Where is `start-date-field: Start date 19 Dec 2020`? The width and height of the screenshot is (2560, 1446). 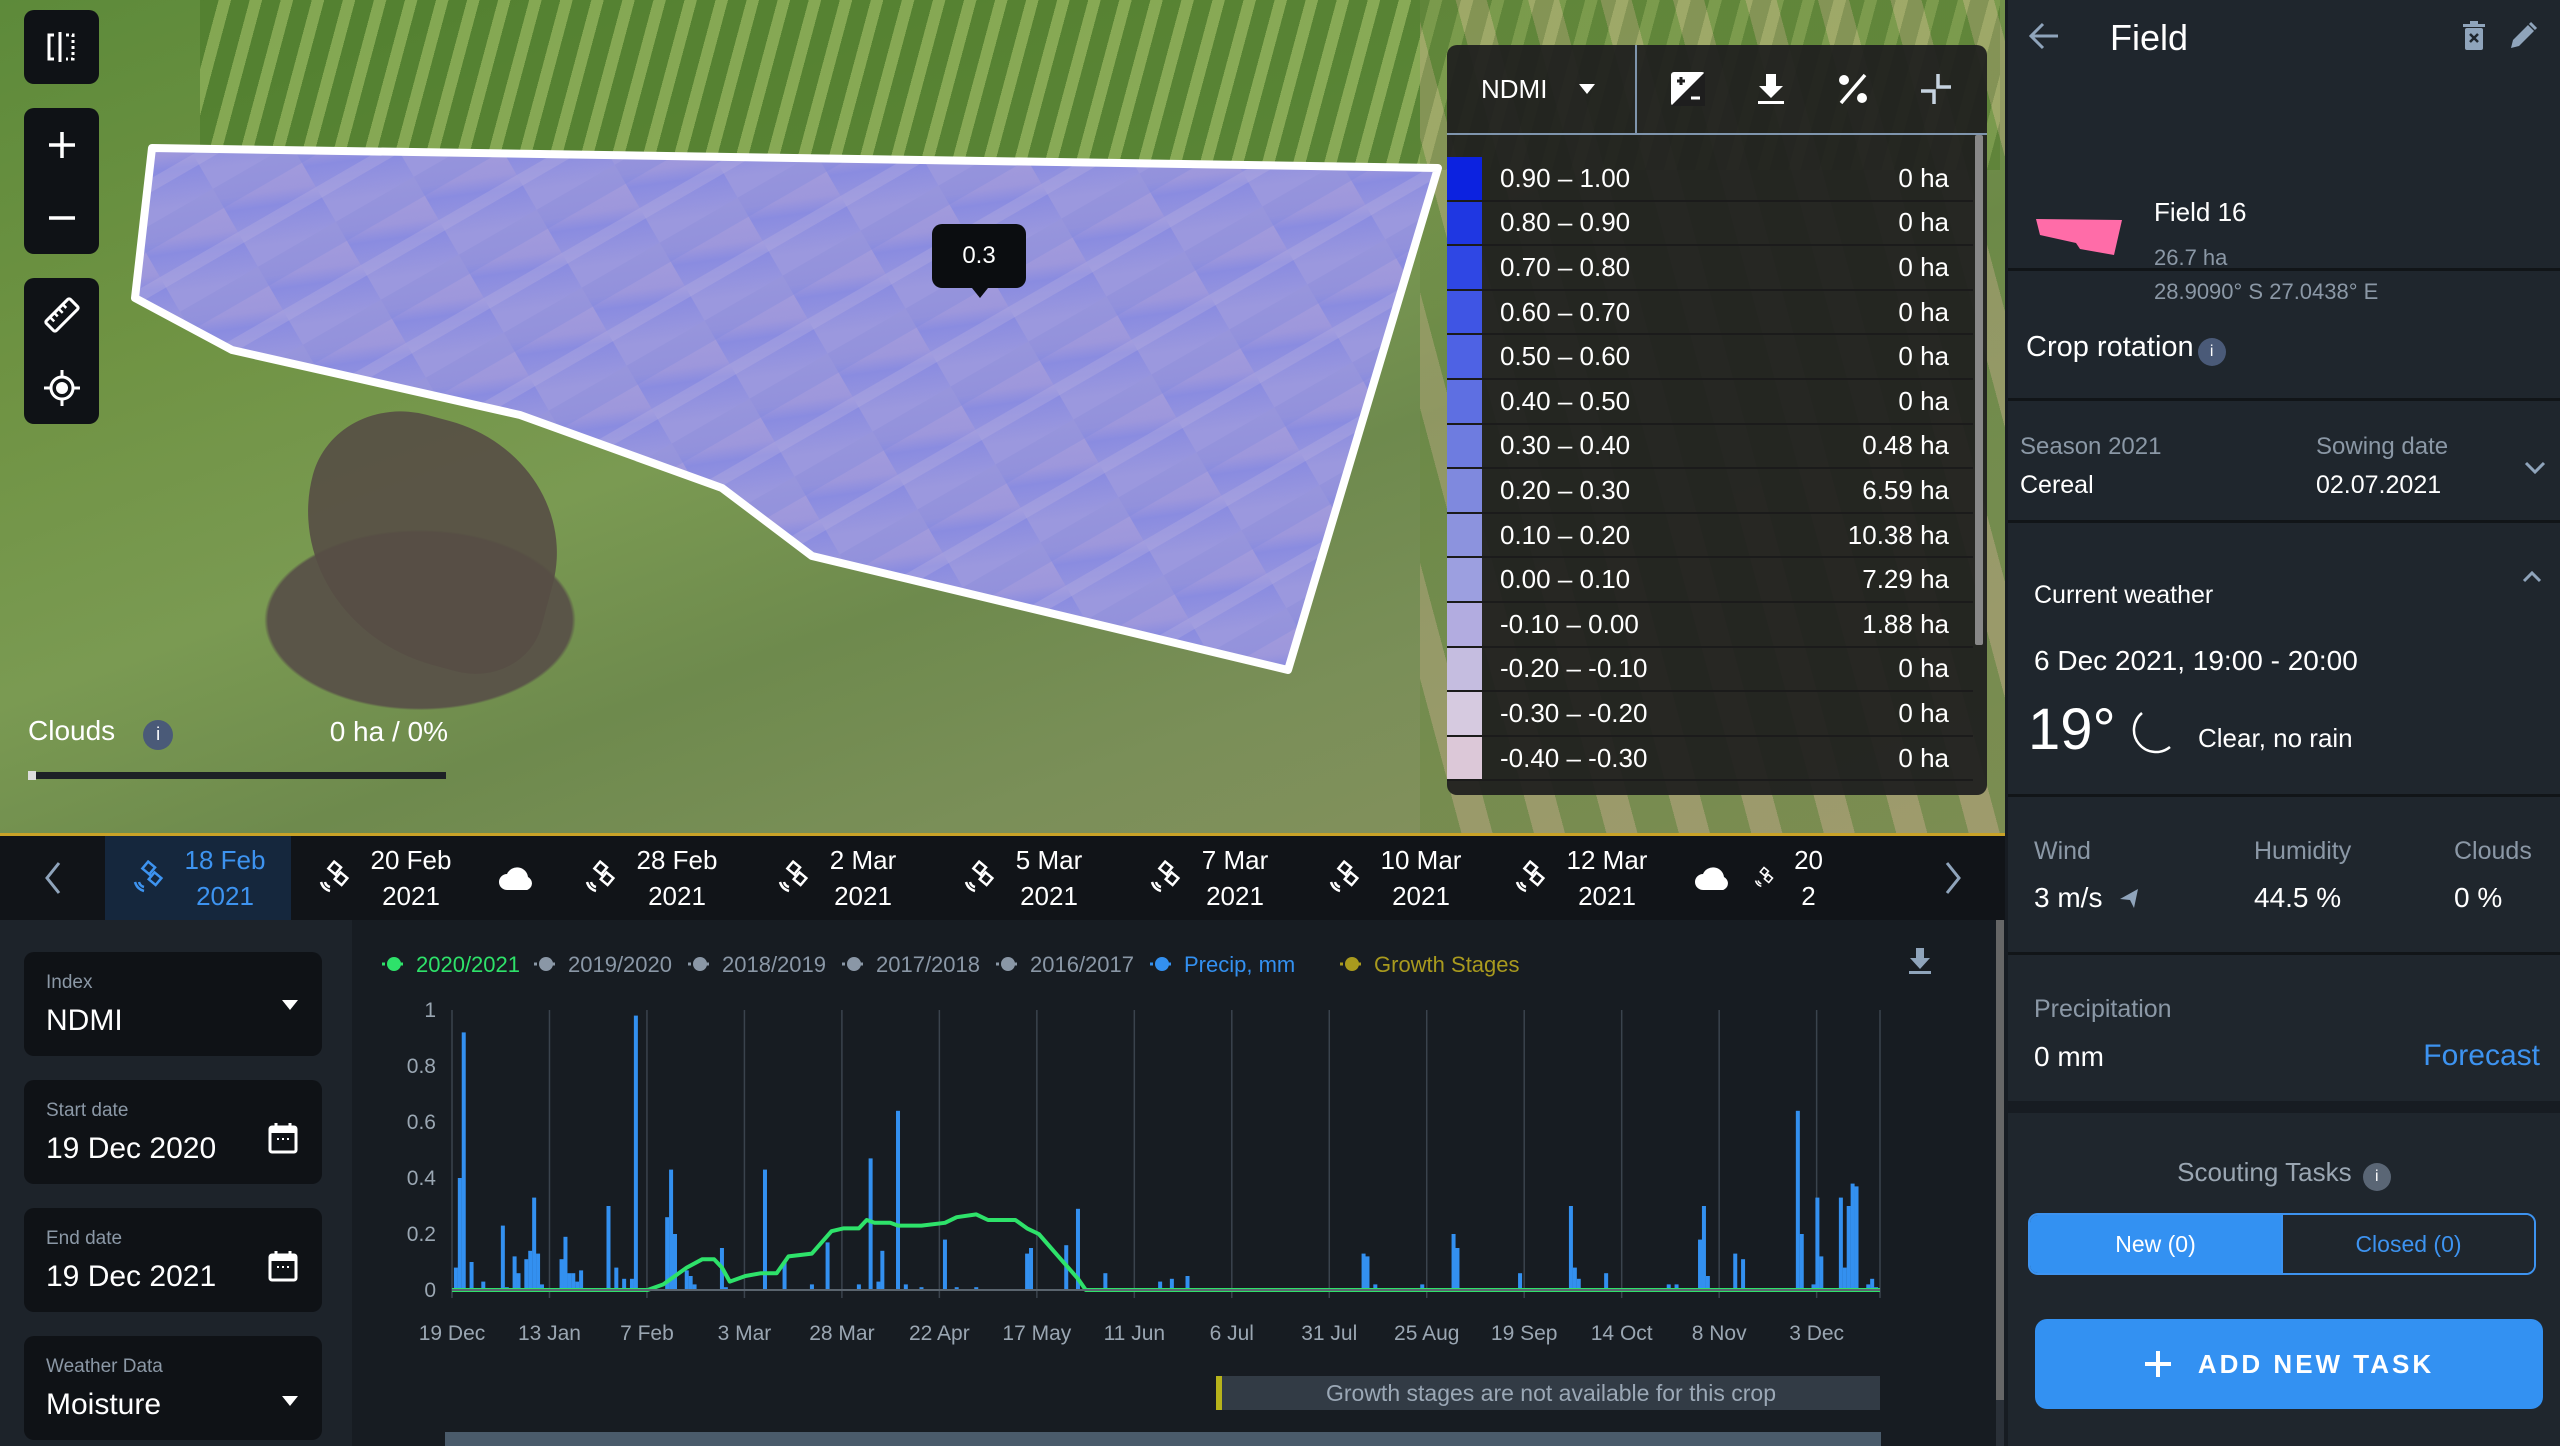
start-date-field: Start date 19 Dec 2020 is located at coordinates (173, 1132).